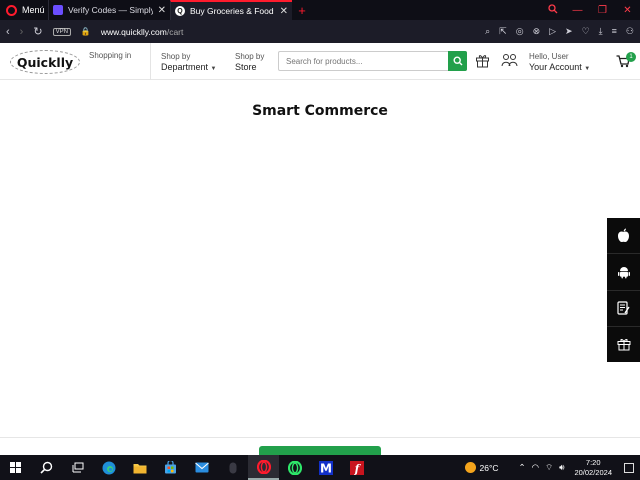 This screenshot has height=480, width=640. Describe the element at coordinates (288, 32) in the screenshot. I see `url-field: www.quicklly.com/cart` at that location.